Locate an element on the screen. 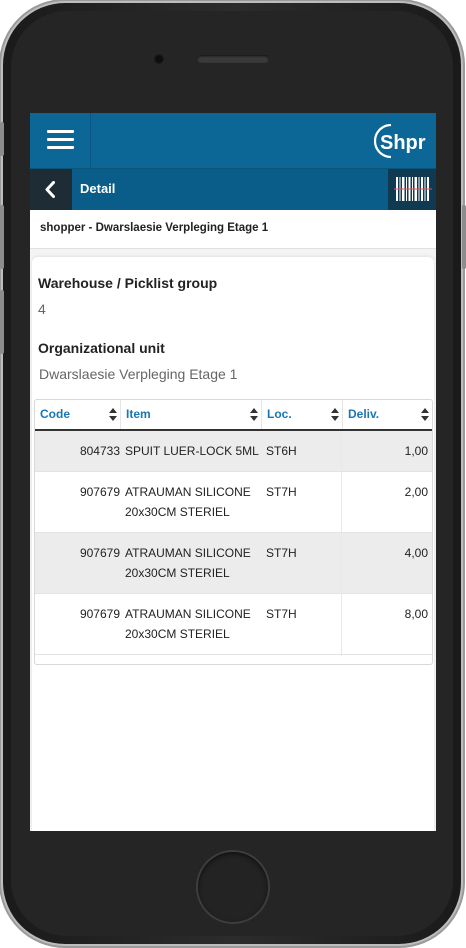 Image resolution: width=466 pixels, height=948 pixels. org-unit-label: Organizational unit is located at coordinates (101, 348).